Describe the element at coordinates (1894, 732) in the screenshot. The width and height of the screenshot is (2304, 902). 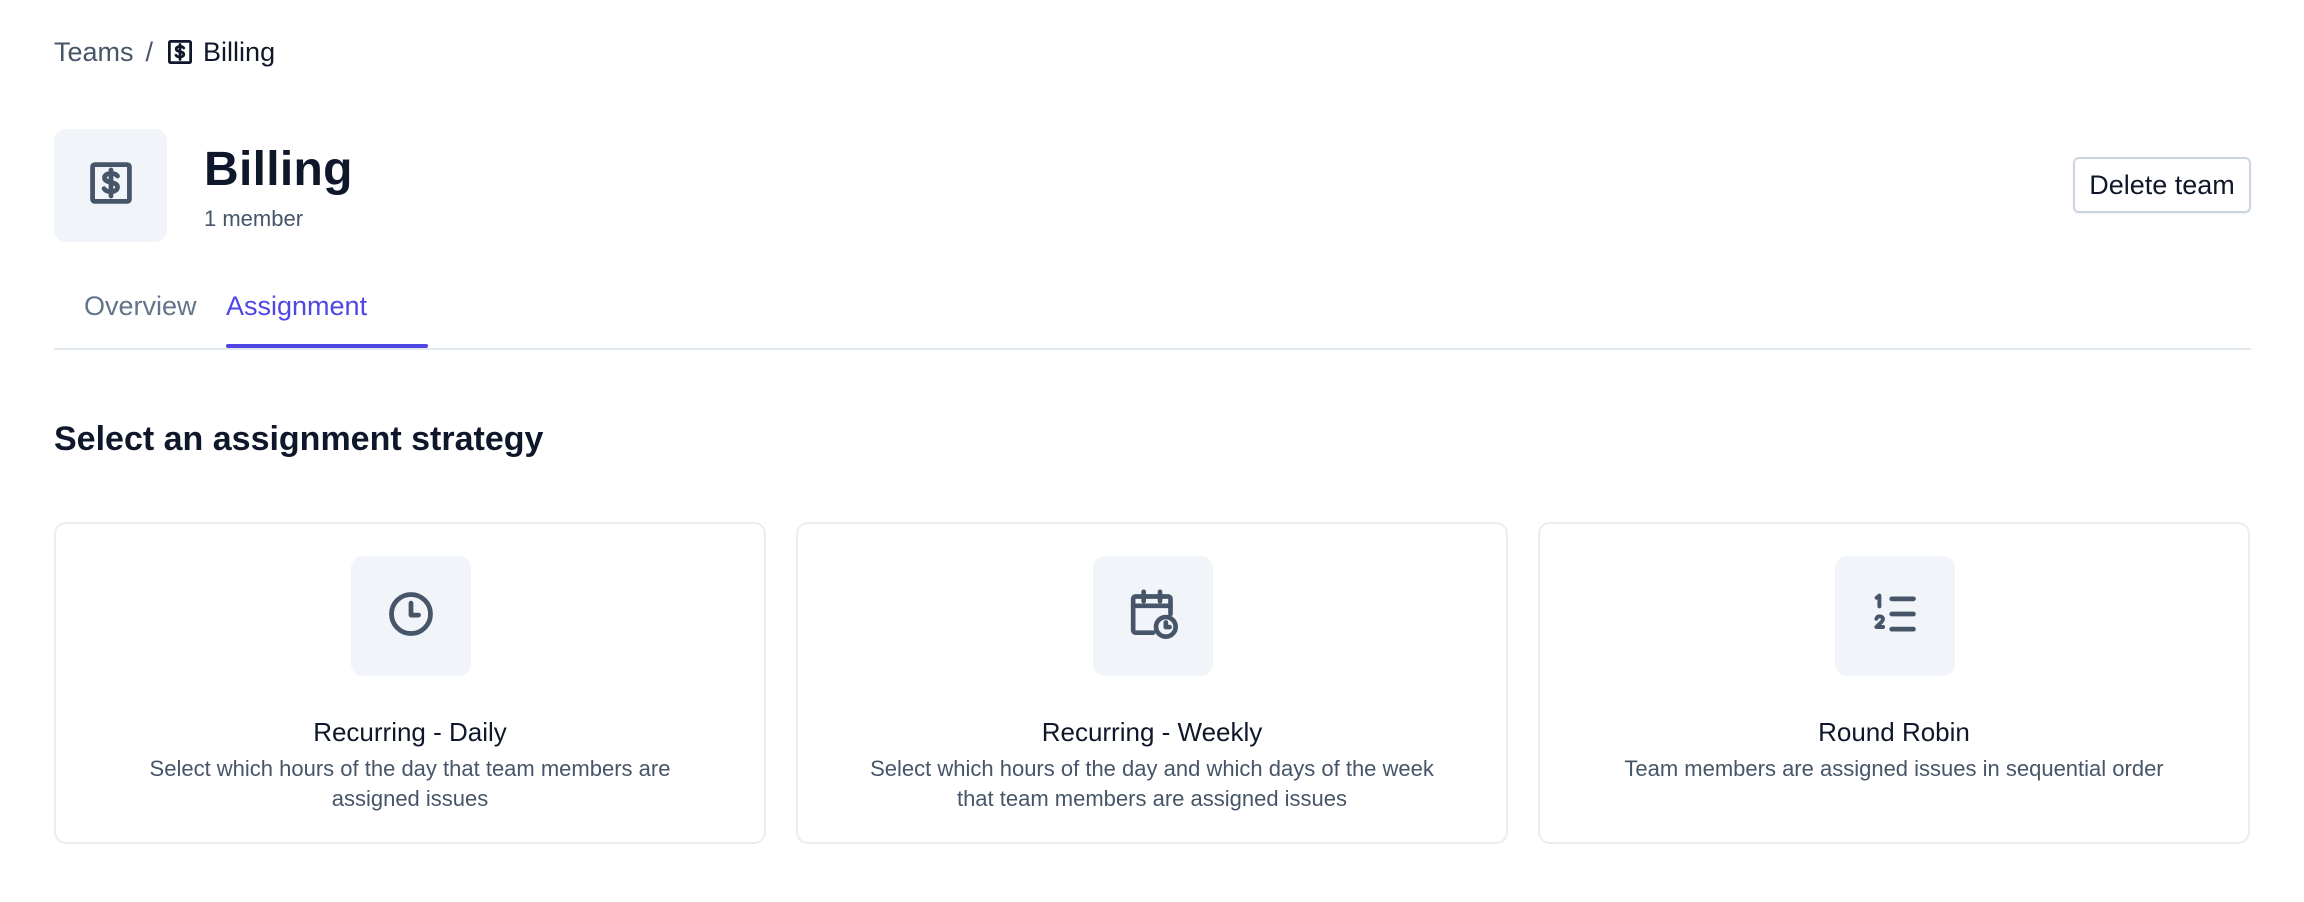
I see `card-title: Round Robin` at that location.